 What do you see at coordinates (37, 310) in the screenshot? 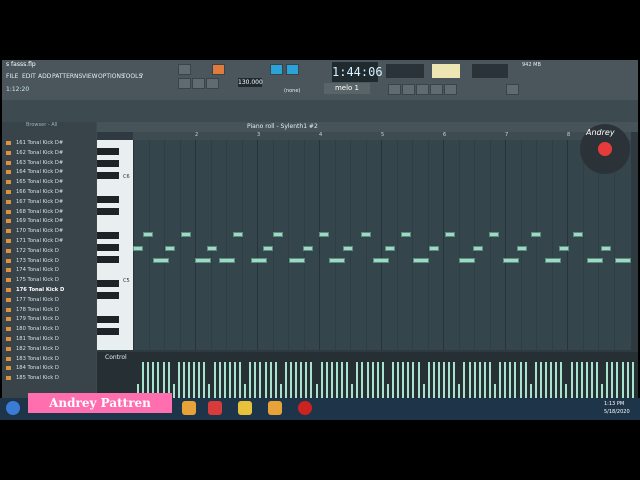
I see `browser-item: 178 Tonal Kick D` at bounding box center [37, 310].